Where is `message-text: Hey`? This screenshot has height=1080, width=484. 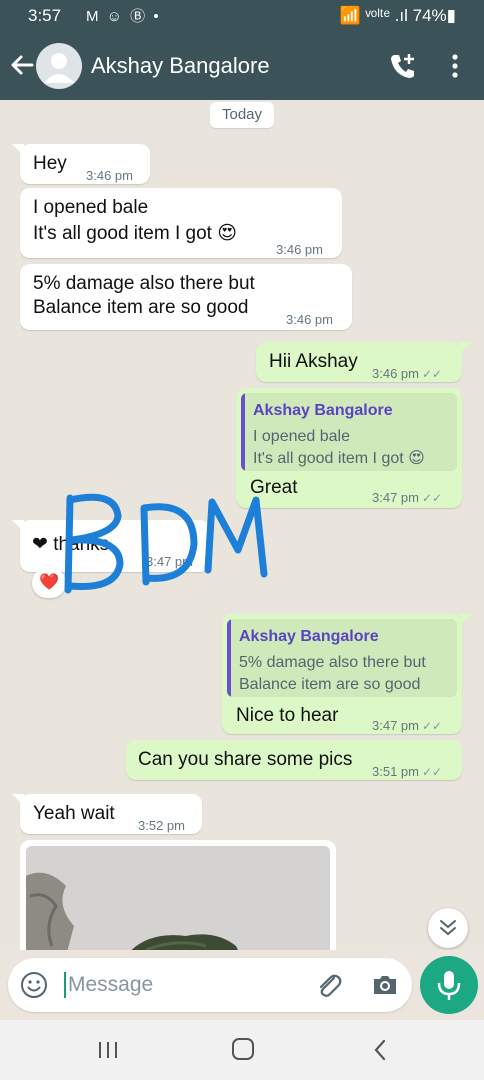
message-text: Hey is located at coordinates (50, 163).